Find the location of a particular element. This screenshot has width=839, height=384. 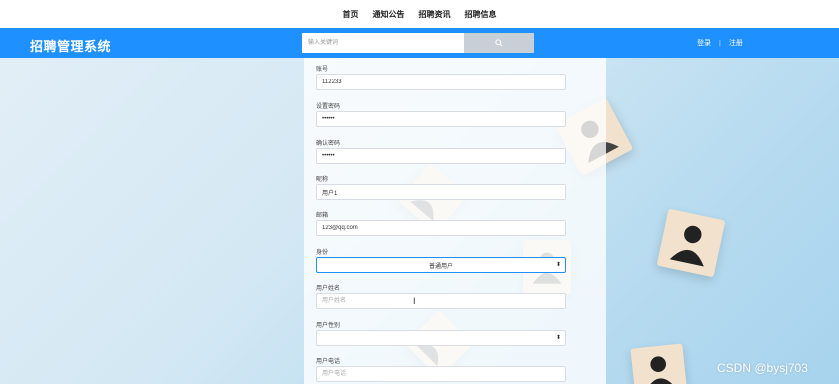

search-input is located at coordinates (383, 43).